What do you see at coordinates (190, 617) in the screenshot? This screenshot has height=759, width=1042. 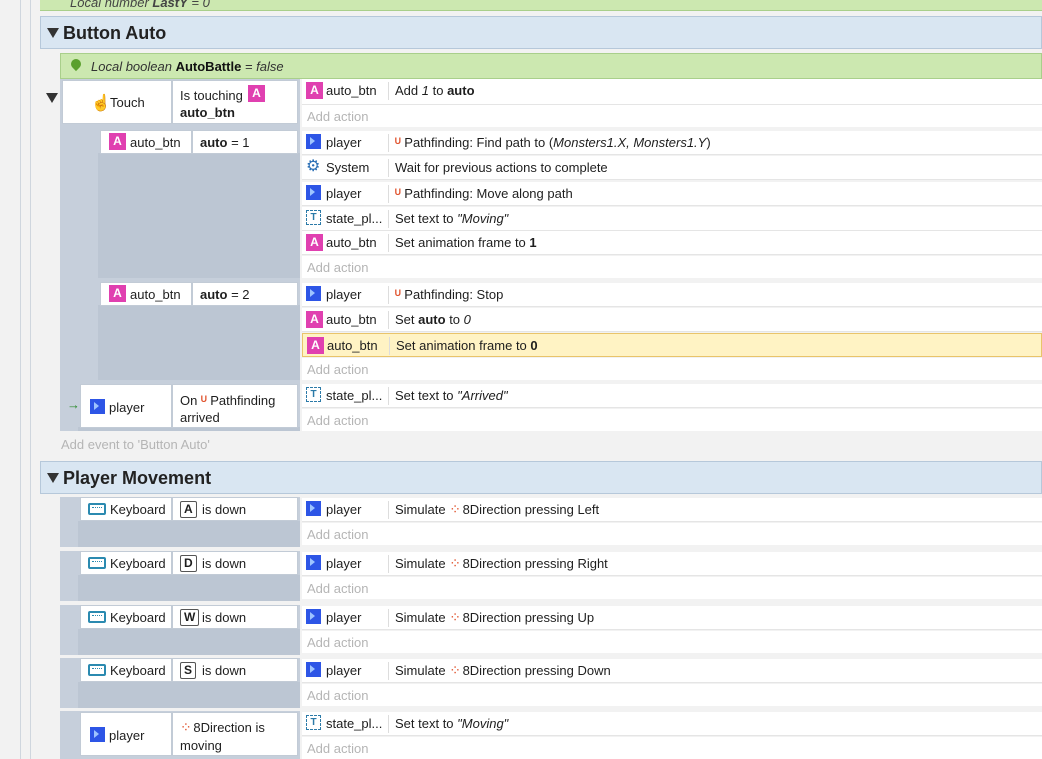 I see `key-badge: W` at bounding box center [190, 617].